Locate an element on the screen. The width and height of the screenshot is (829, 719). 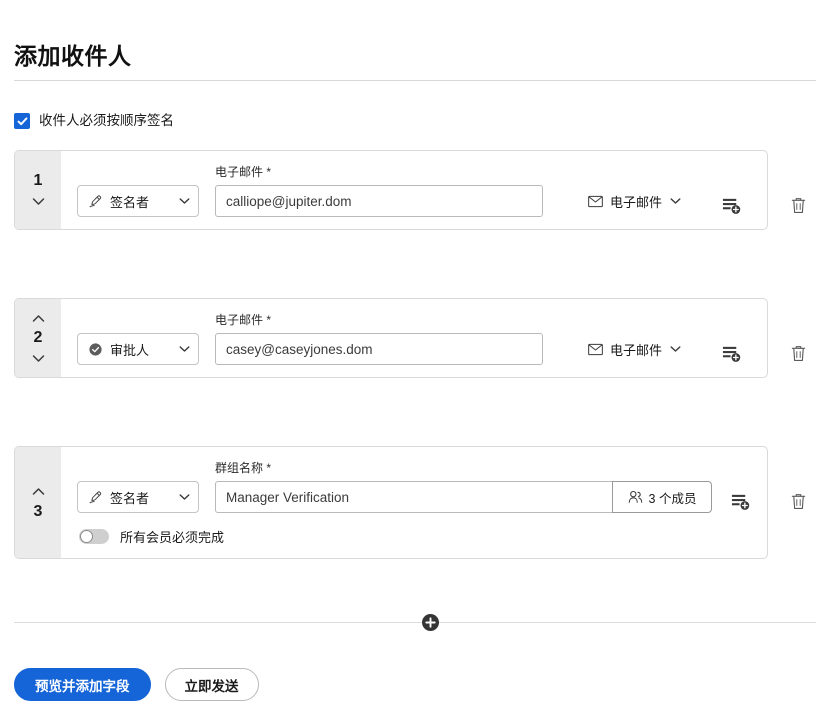
sequential-signing-label: 收件人必须按顺序签名 is located at coordinates (106, 120).